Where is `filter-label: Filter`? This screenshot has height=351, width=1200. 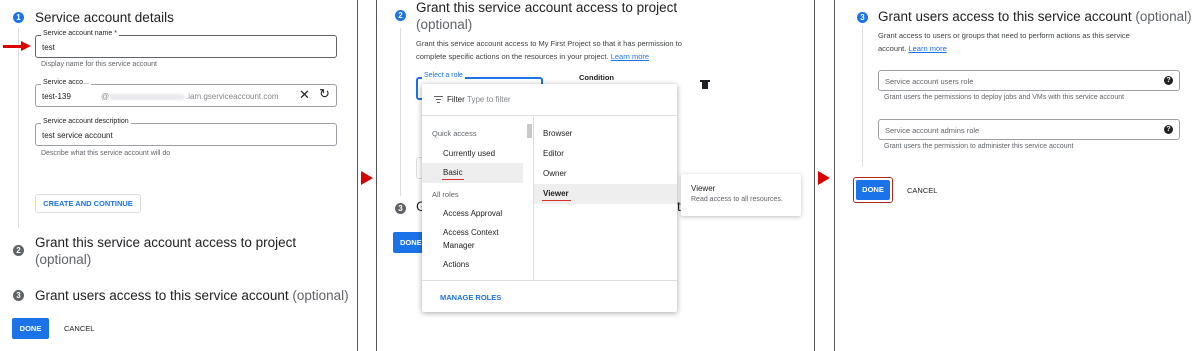
filter-label: Filter is located at coordinates (456, 99).